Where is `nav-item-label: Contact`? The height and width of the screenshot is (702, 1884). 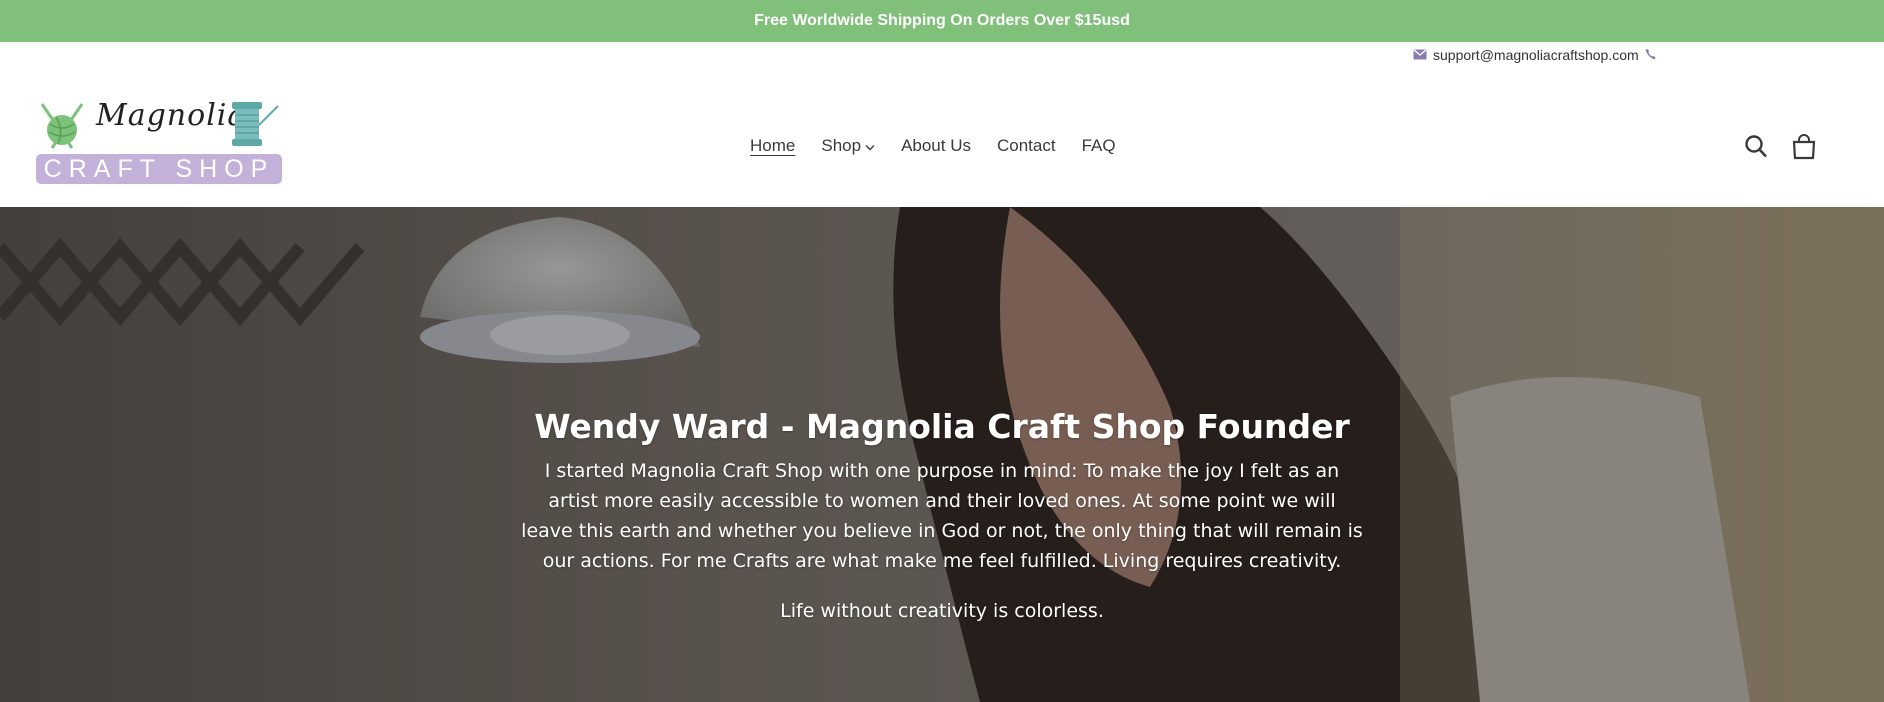 nav-item-label: Contact is located at coordinates (1026, 145).